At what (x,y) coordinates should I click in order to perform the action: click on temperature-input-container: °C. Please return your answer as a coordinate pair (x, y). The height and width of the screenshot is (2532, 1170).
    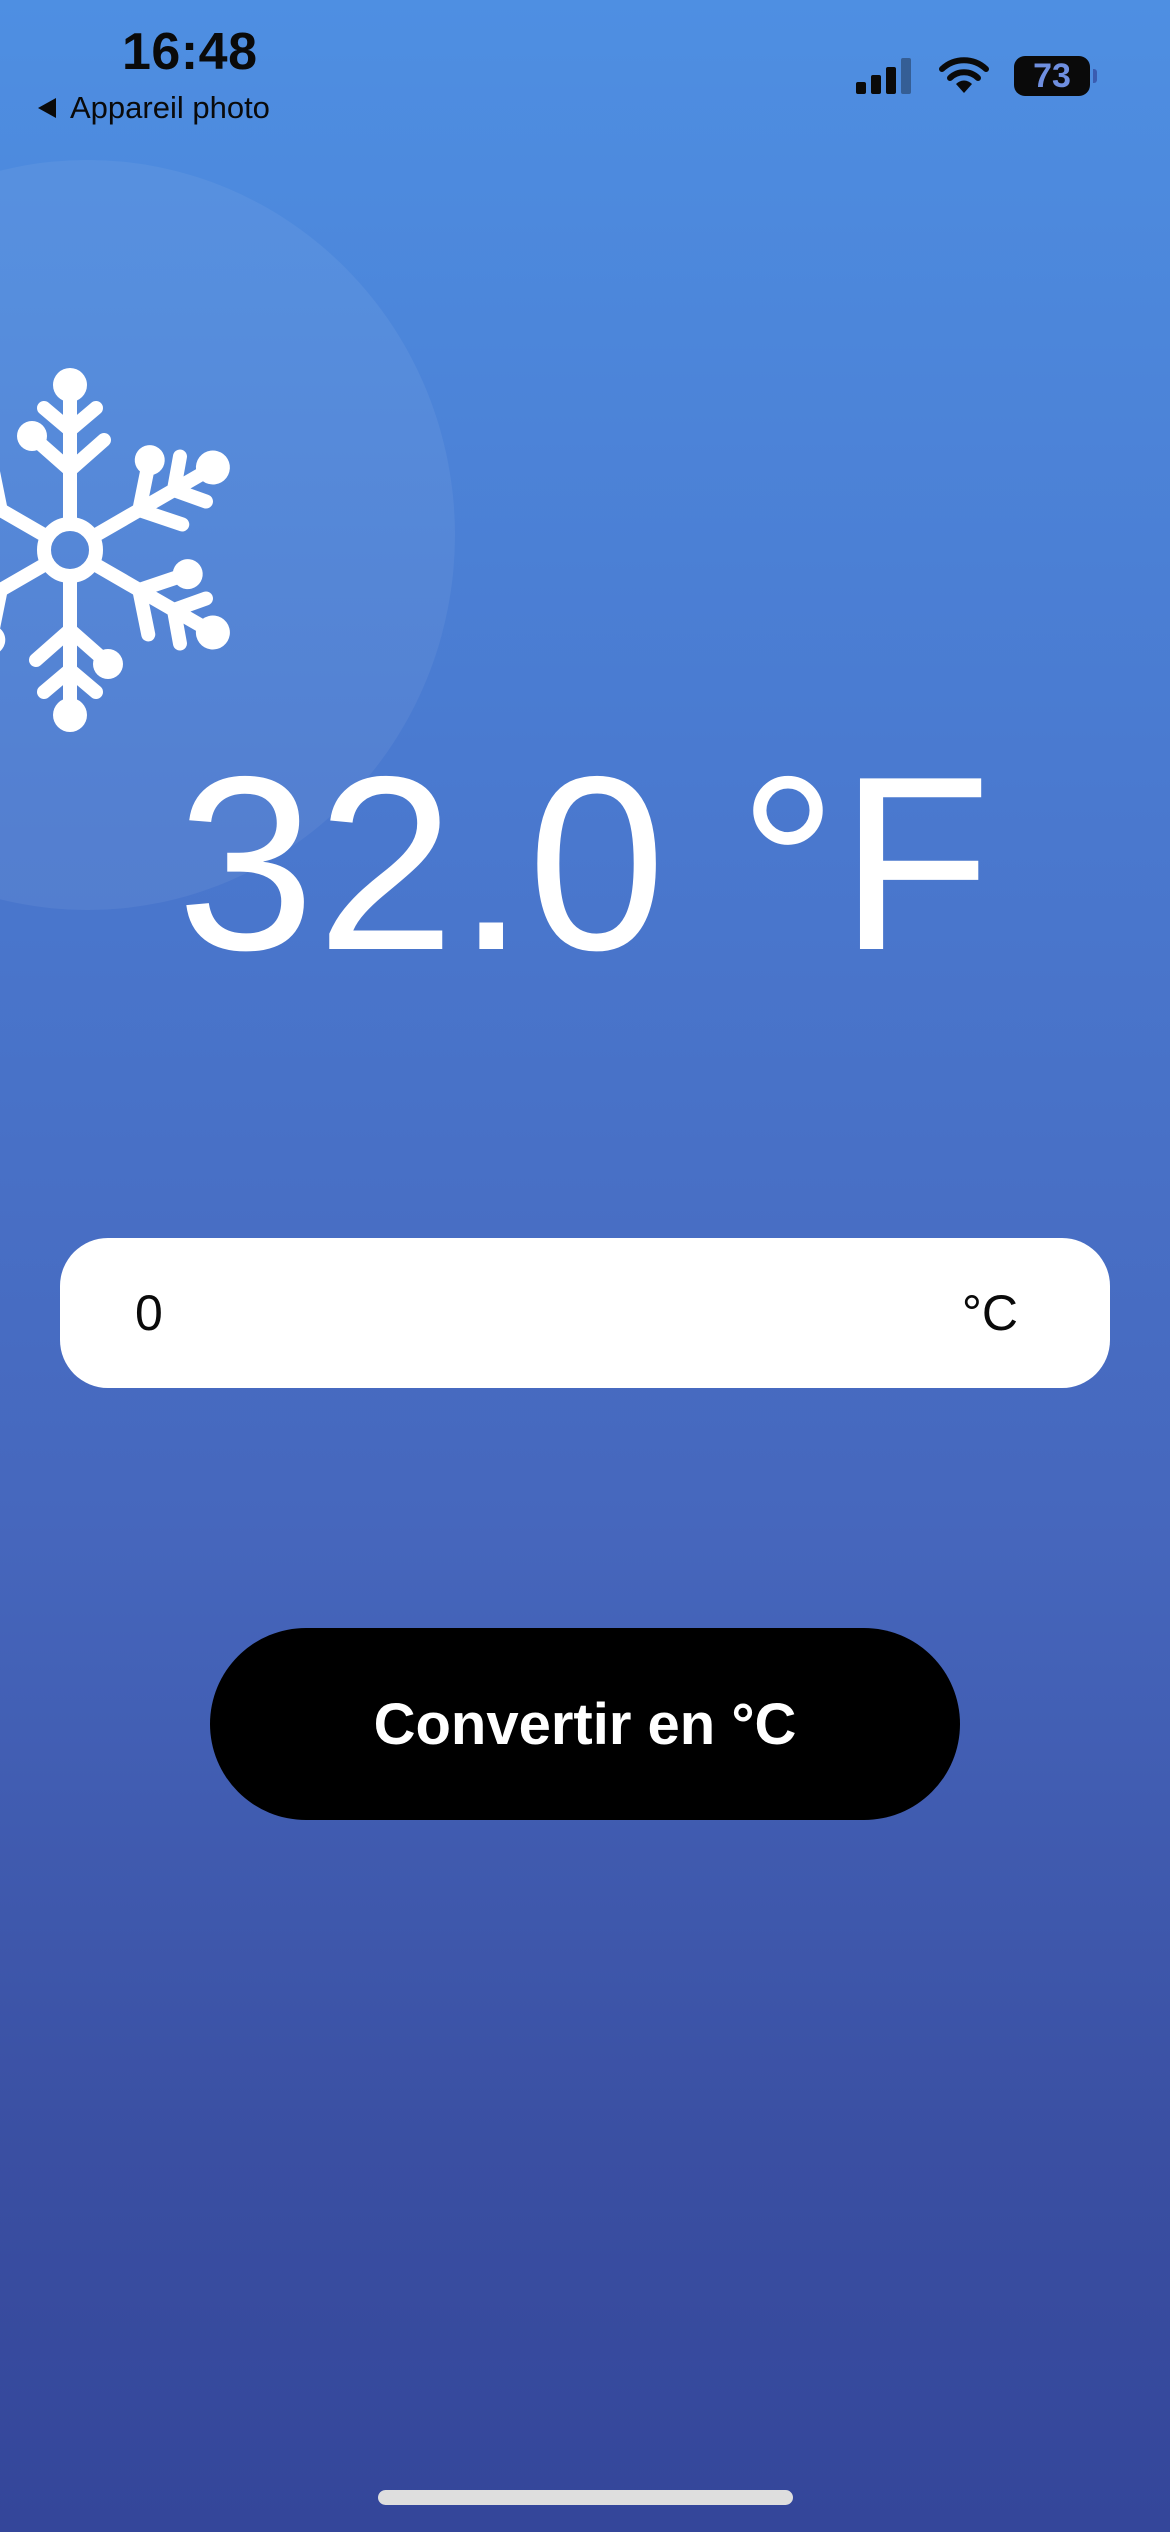
    Looking at the image, I should click on (585, 1313).